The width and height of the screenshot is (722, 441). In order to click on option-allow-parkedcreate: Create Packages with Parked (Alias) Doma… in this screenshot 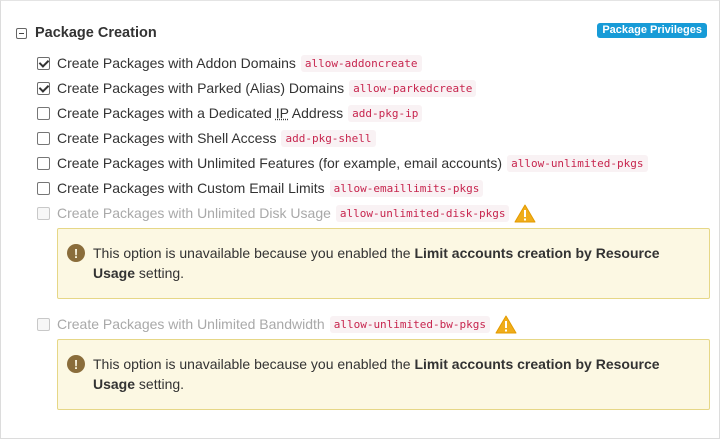, I will do `click(257, 88)`.